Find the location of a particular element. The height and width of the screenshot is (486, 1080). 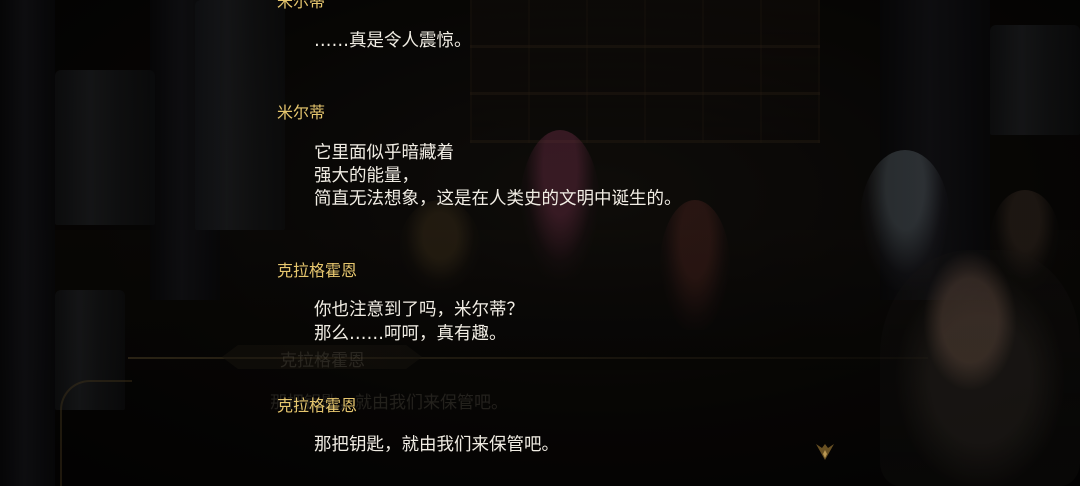

backlog-line: 简直无法想象，这是在人类史的文明中诞生的。 is located at coordinates (498, 199).